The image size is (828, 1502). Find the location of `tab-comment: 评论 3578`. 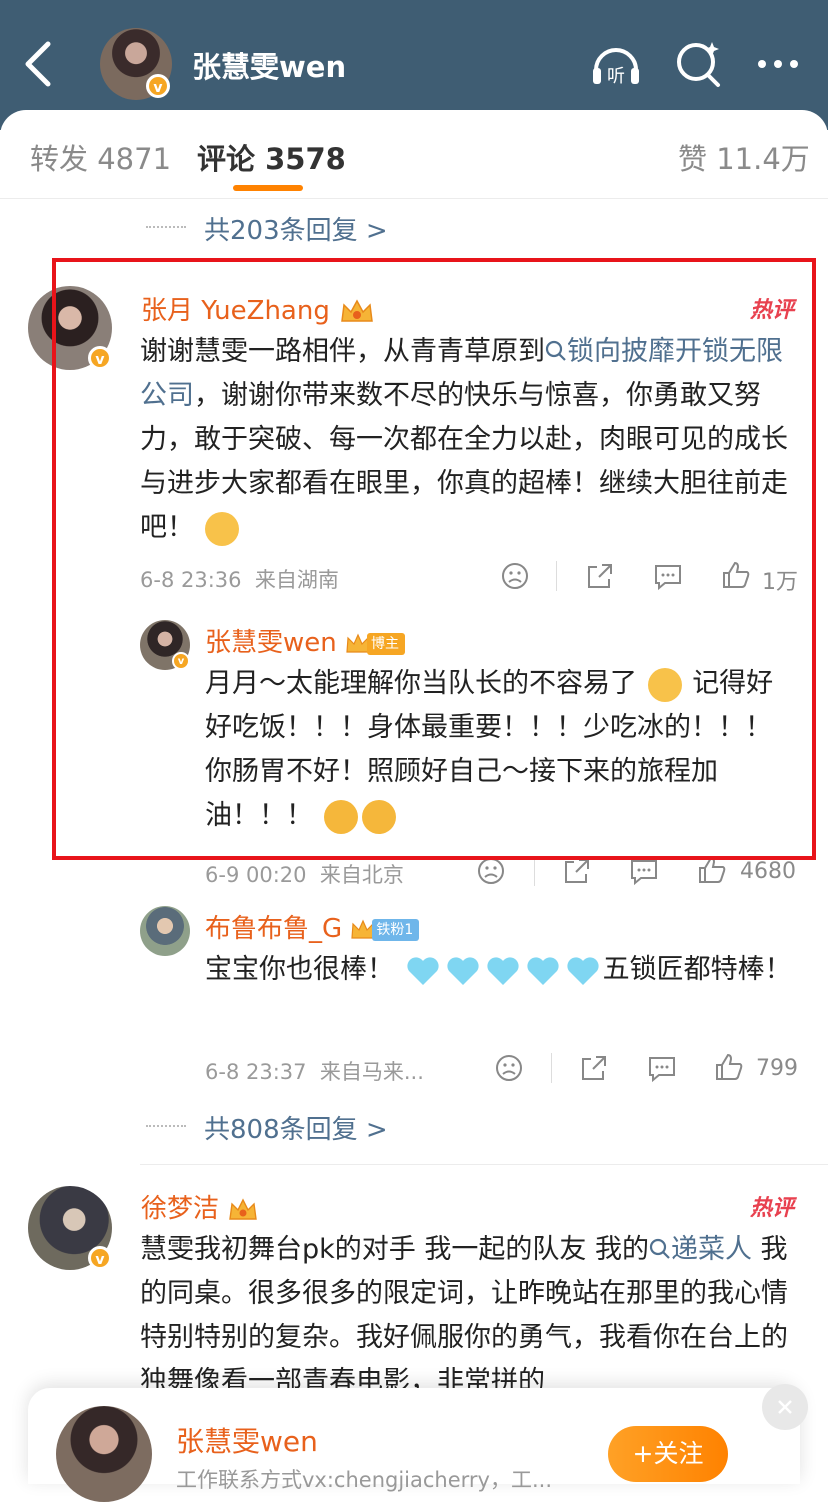

tab-comment: 评论 3578 is located at coordinates (271, 157).